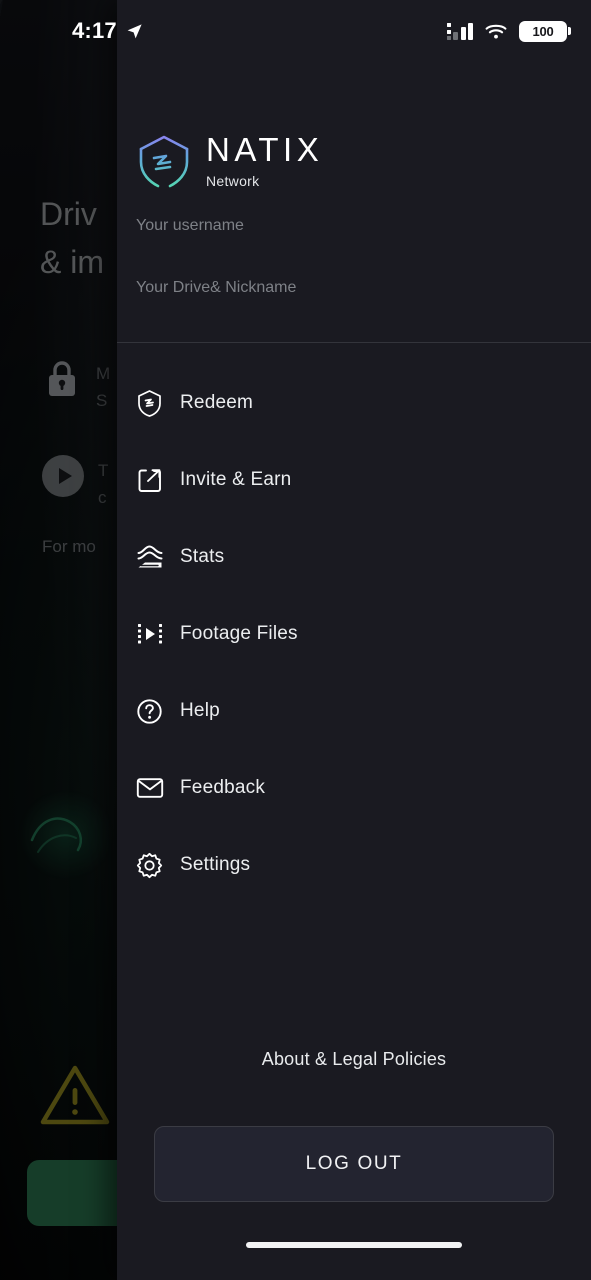  I want to click on status-bar: 4:17 100, so click(295, 31).